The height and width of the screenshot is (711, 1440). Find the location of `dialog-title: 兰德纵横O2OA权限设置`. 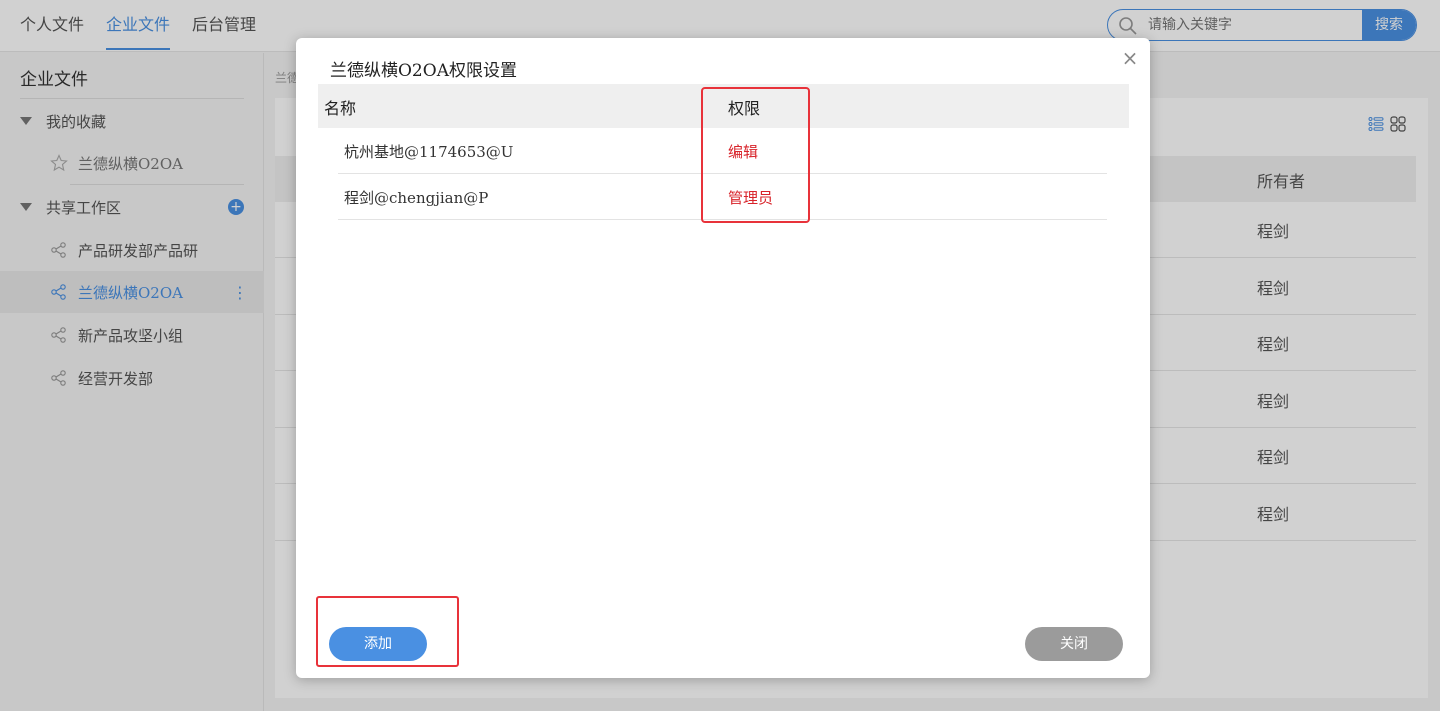

dialog-title: 兰德纵横O2OA权限设置 is located at coordinates (423, 71).